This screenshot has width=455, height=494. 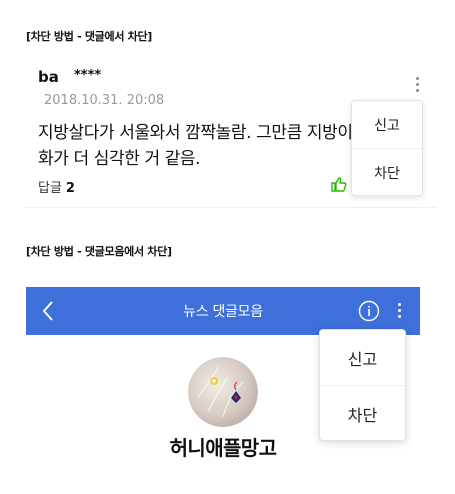 I want to click on profile-avatar, so click(x=223, y=392).